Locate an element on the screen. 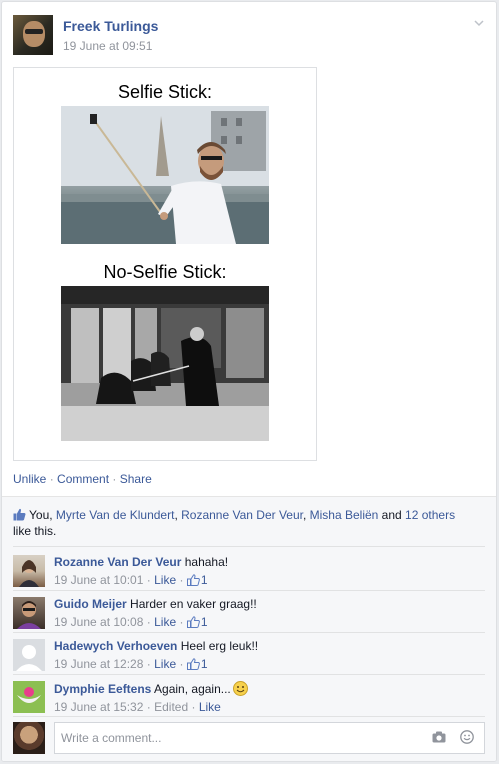  photo-caption-no-selfie-stick: No-Selfie Stick: is located at coordinates (165, 272).